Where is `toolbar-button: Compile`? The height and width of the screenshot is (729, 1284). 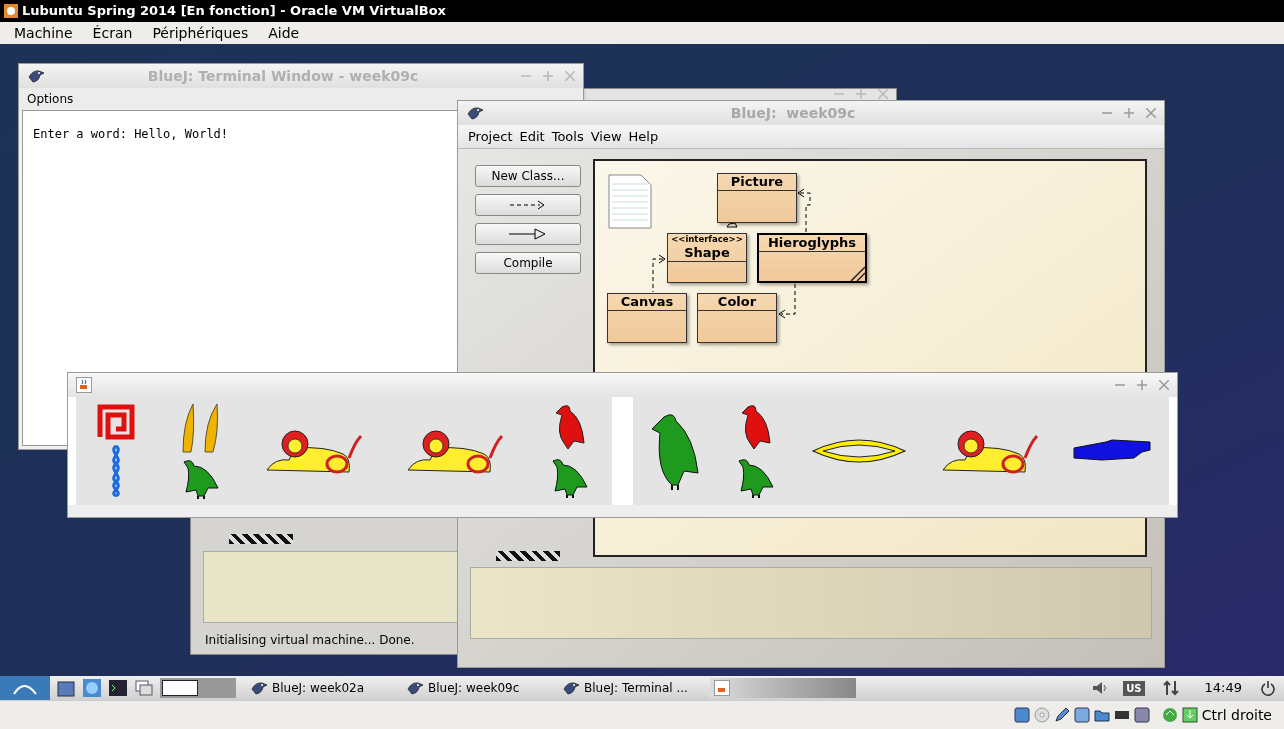
toolbar-button: Compile is located at coordinates (528, 263).